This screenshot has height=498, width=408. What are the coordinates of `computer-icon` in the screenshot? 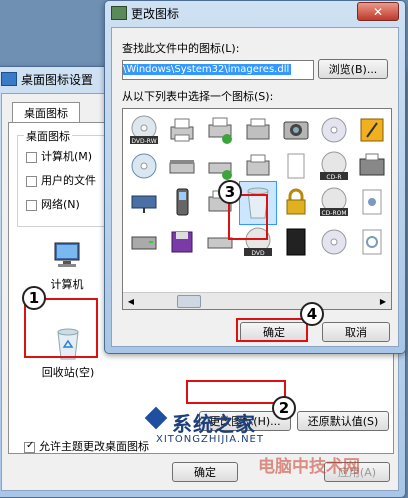 It's located at (67, 254).